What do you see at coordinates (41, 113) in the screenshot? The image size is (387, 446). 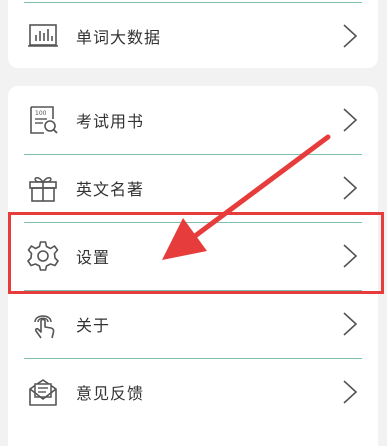 I see `svg-text: 100` at bounding box center [41, 113].